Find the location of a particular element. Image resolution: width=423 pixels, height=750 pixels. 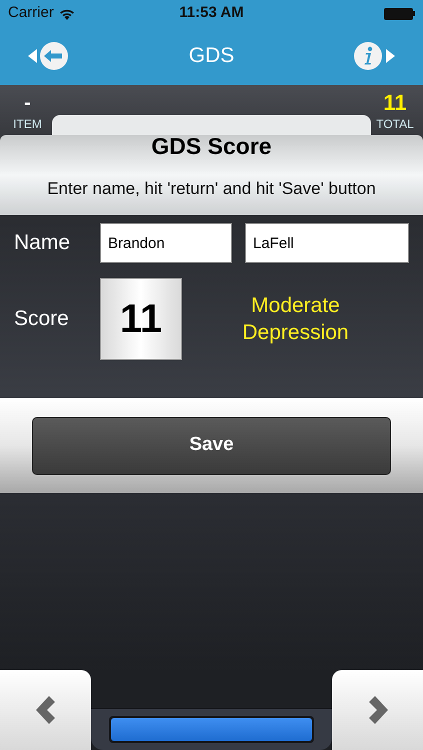

item-value: - is located at coordinates (27, 103).